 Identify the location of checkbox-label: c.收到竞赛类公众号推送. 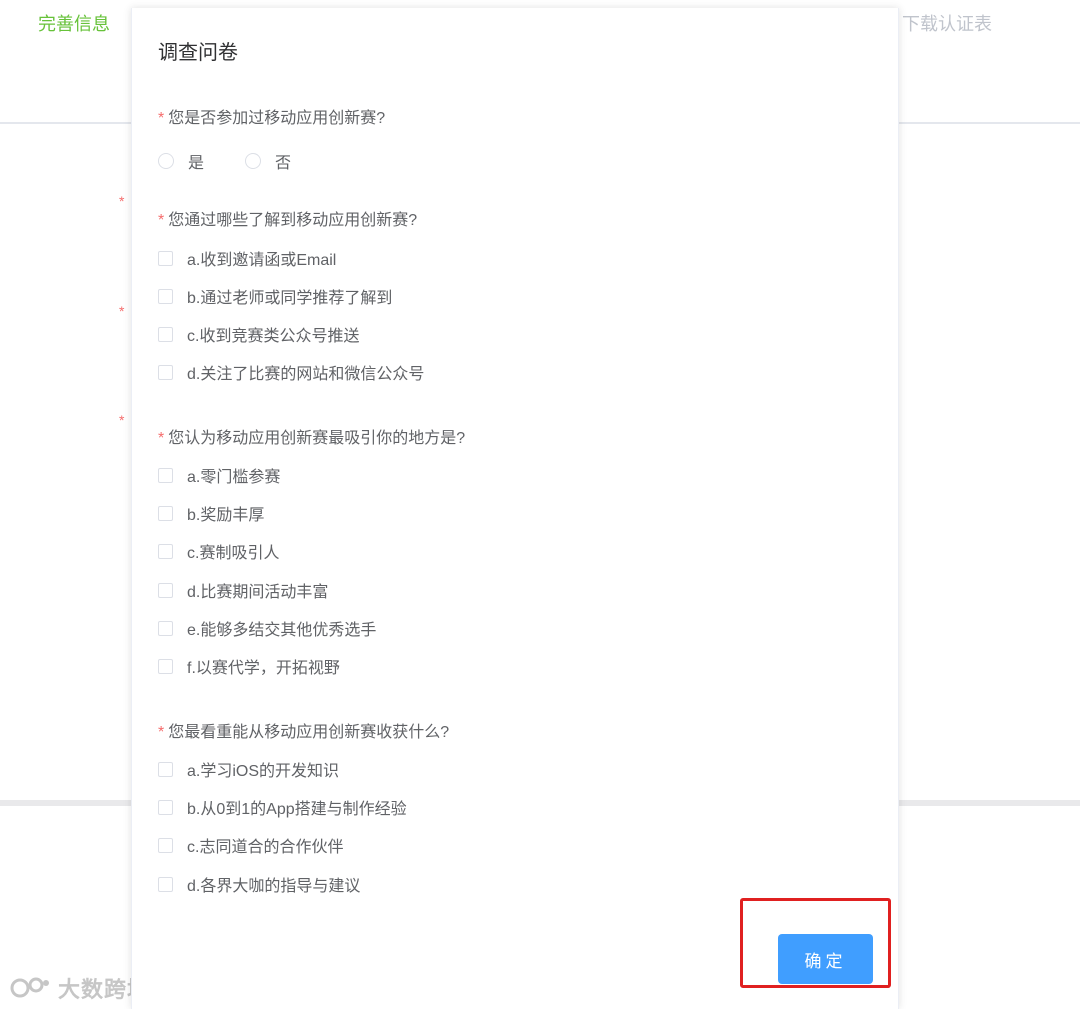
(273, 336).